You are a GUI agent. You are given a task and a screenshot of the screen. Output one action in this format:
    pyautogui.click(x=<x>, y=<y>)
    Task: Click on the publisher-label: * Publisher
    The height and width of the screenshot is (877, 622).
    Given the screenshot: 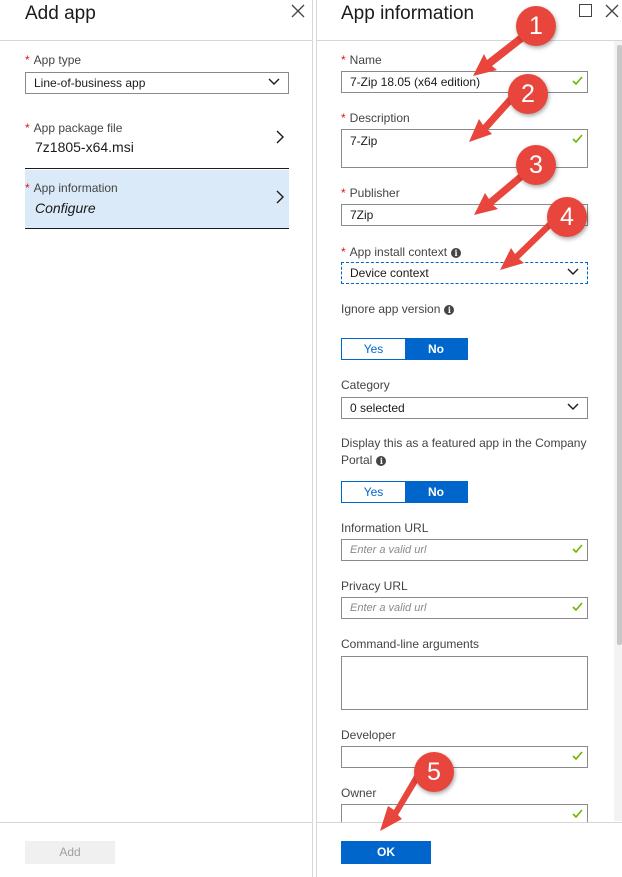 What is the action you would take?
    pyautogui.click(x=370, y=193)
    